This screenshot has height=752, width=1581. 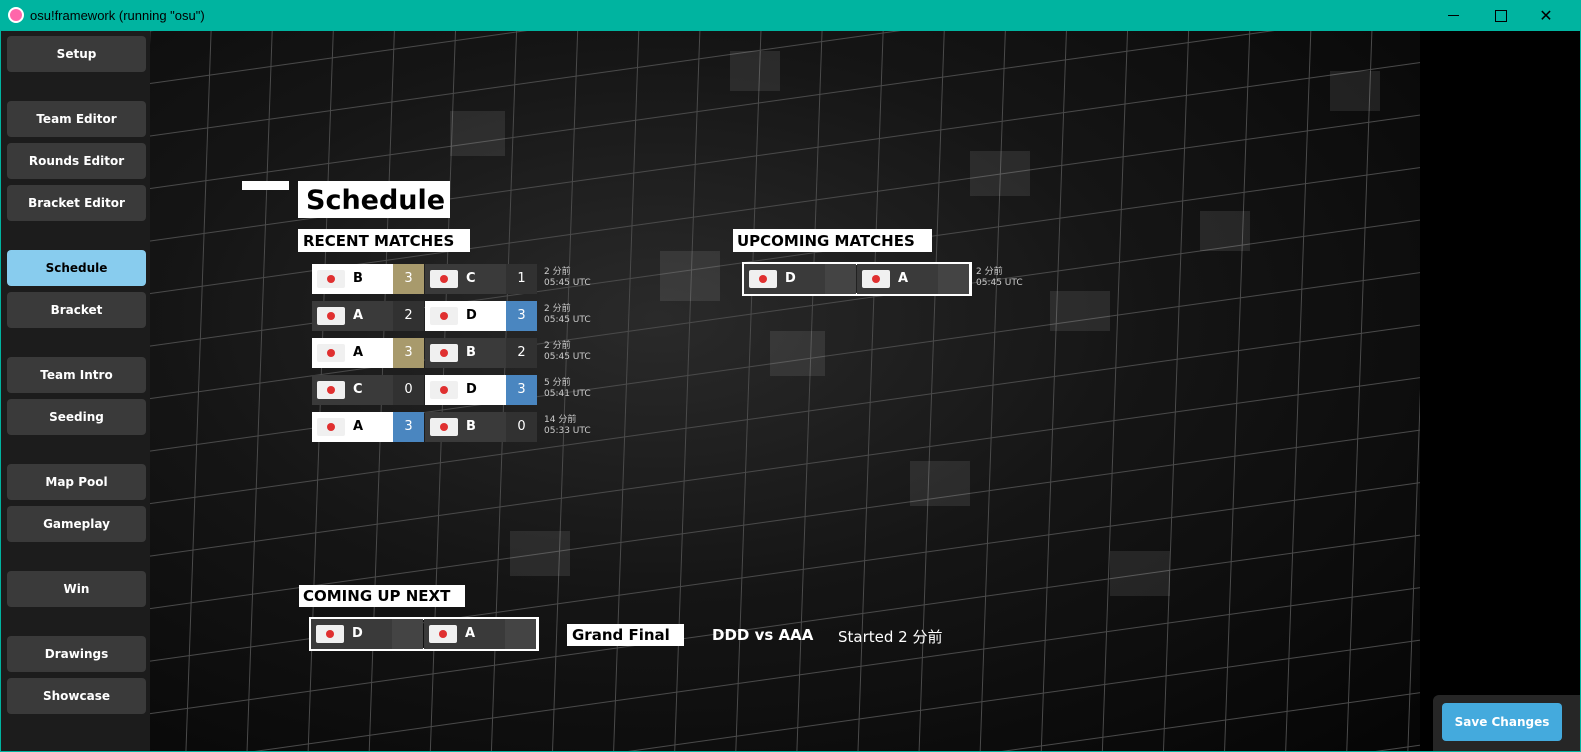 I want to click on match-started-text: Started 2 分前, so click(x=890, y=637).